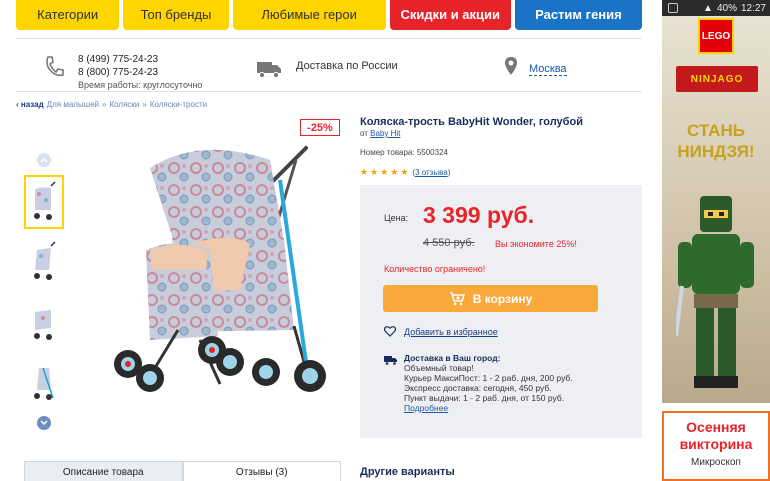  I want to click on savings-text: Вы экономите 25%!, so click(536, 244).